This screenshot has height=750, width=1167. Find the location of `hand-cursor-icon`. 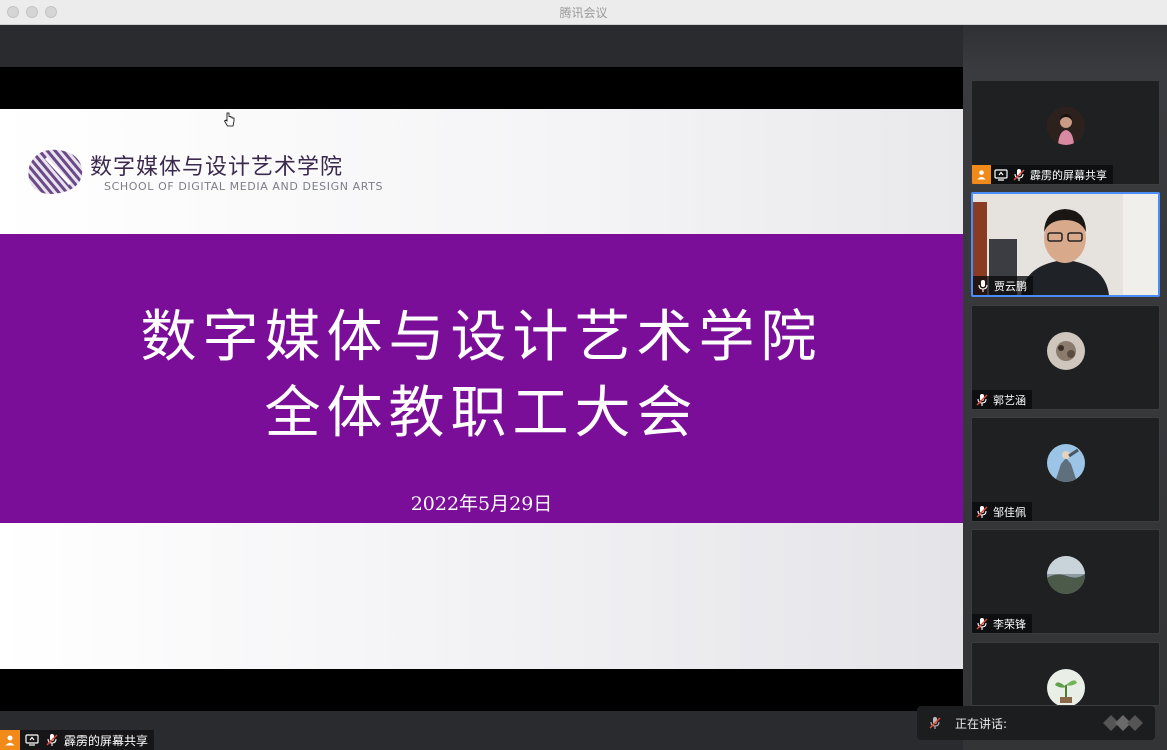

hand-cursor-icon is located at coordinates (229, 119).